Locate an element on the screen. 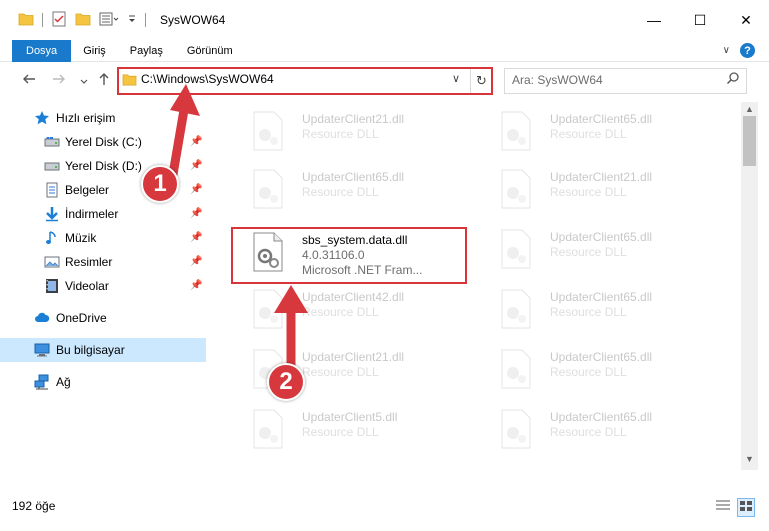 Image resolution: width=769 pixels, height=531 pixels. sidebar-item-music: Müzik 📌 is located at coordinates (103, 238).